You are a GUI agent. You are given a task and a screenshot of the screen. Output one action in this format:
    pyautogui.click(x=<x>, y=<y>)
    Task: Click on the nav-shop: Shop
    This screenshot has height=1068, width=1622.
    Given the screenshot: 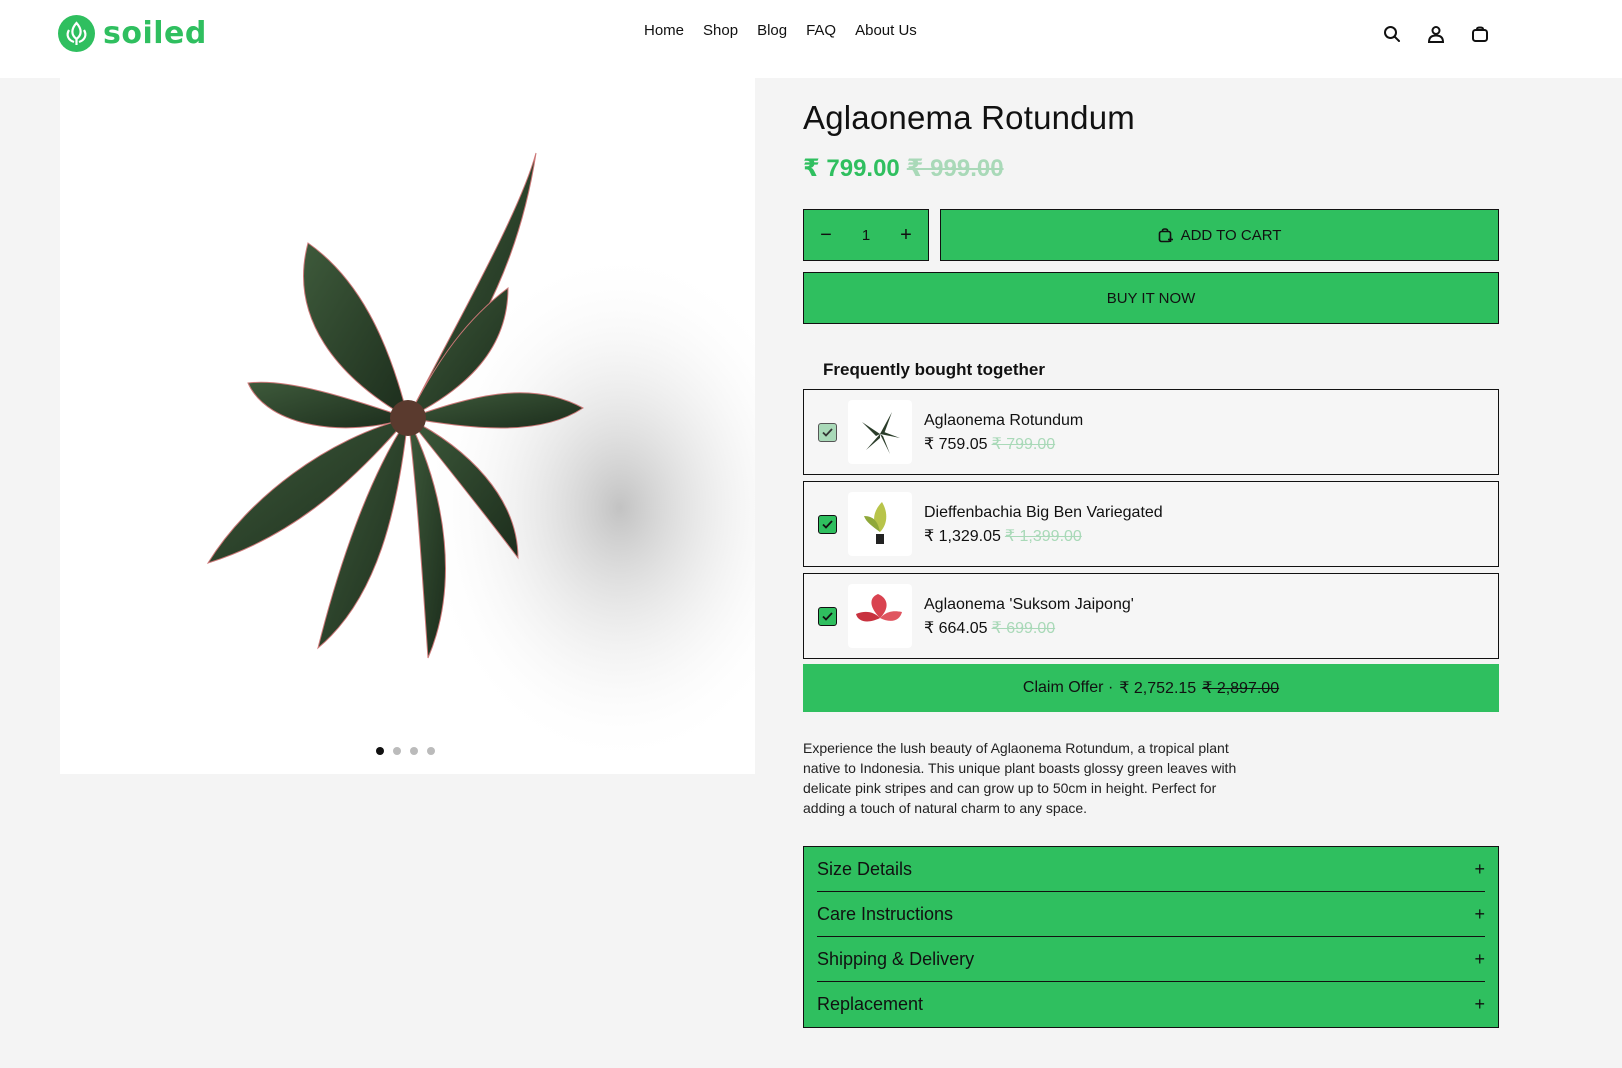 What is the action you would take?
    pyautogui.click(x=720, y=30)
    